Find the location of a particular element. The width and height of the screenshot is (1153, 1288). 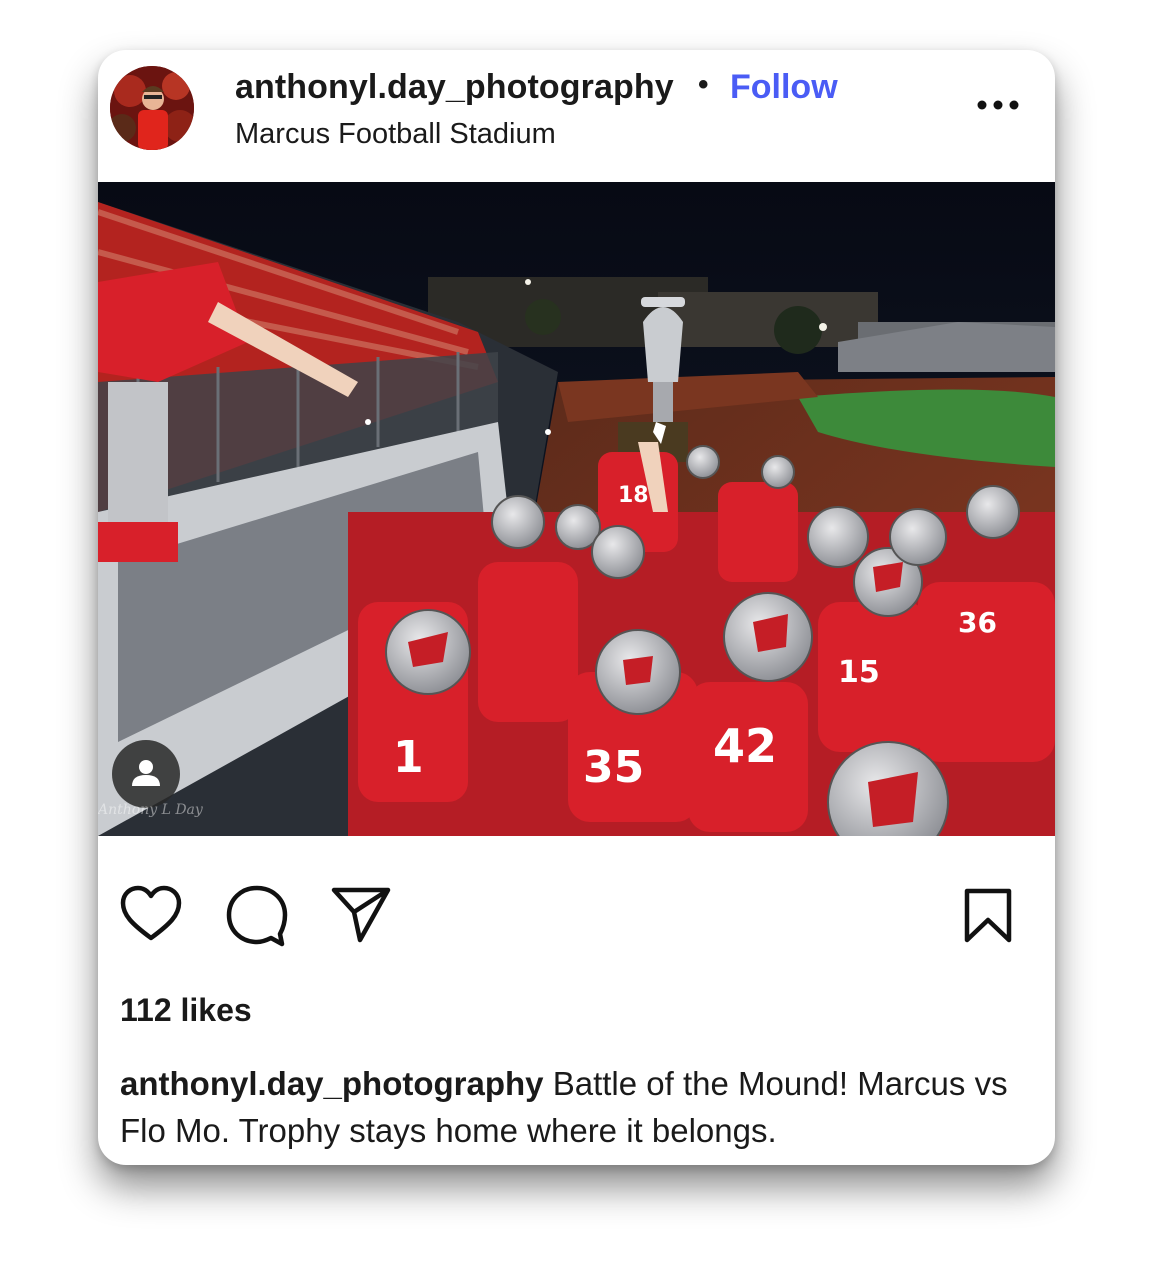

photo-watermark: Anthony L Day is located at coordinates (150, 810).